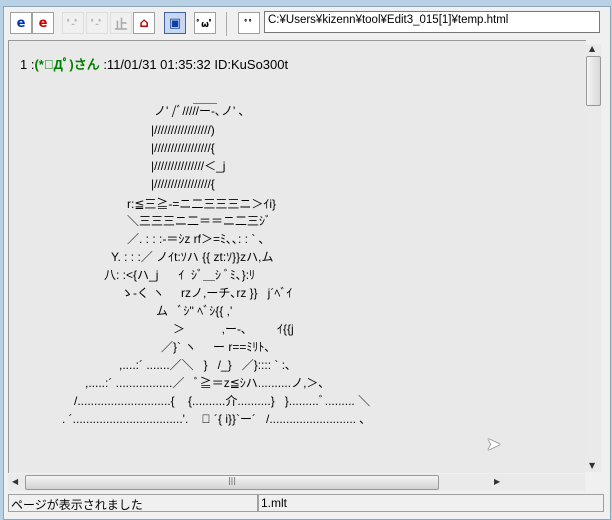 This screenshot has width=612, height=520. I want to click on scroll-left-icon: ◀, so click(15, 481).